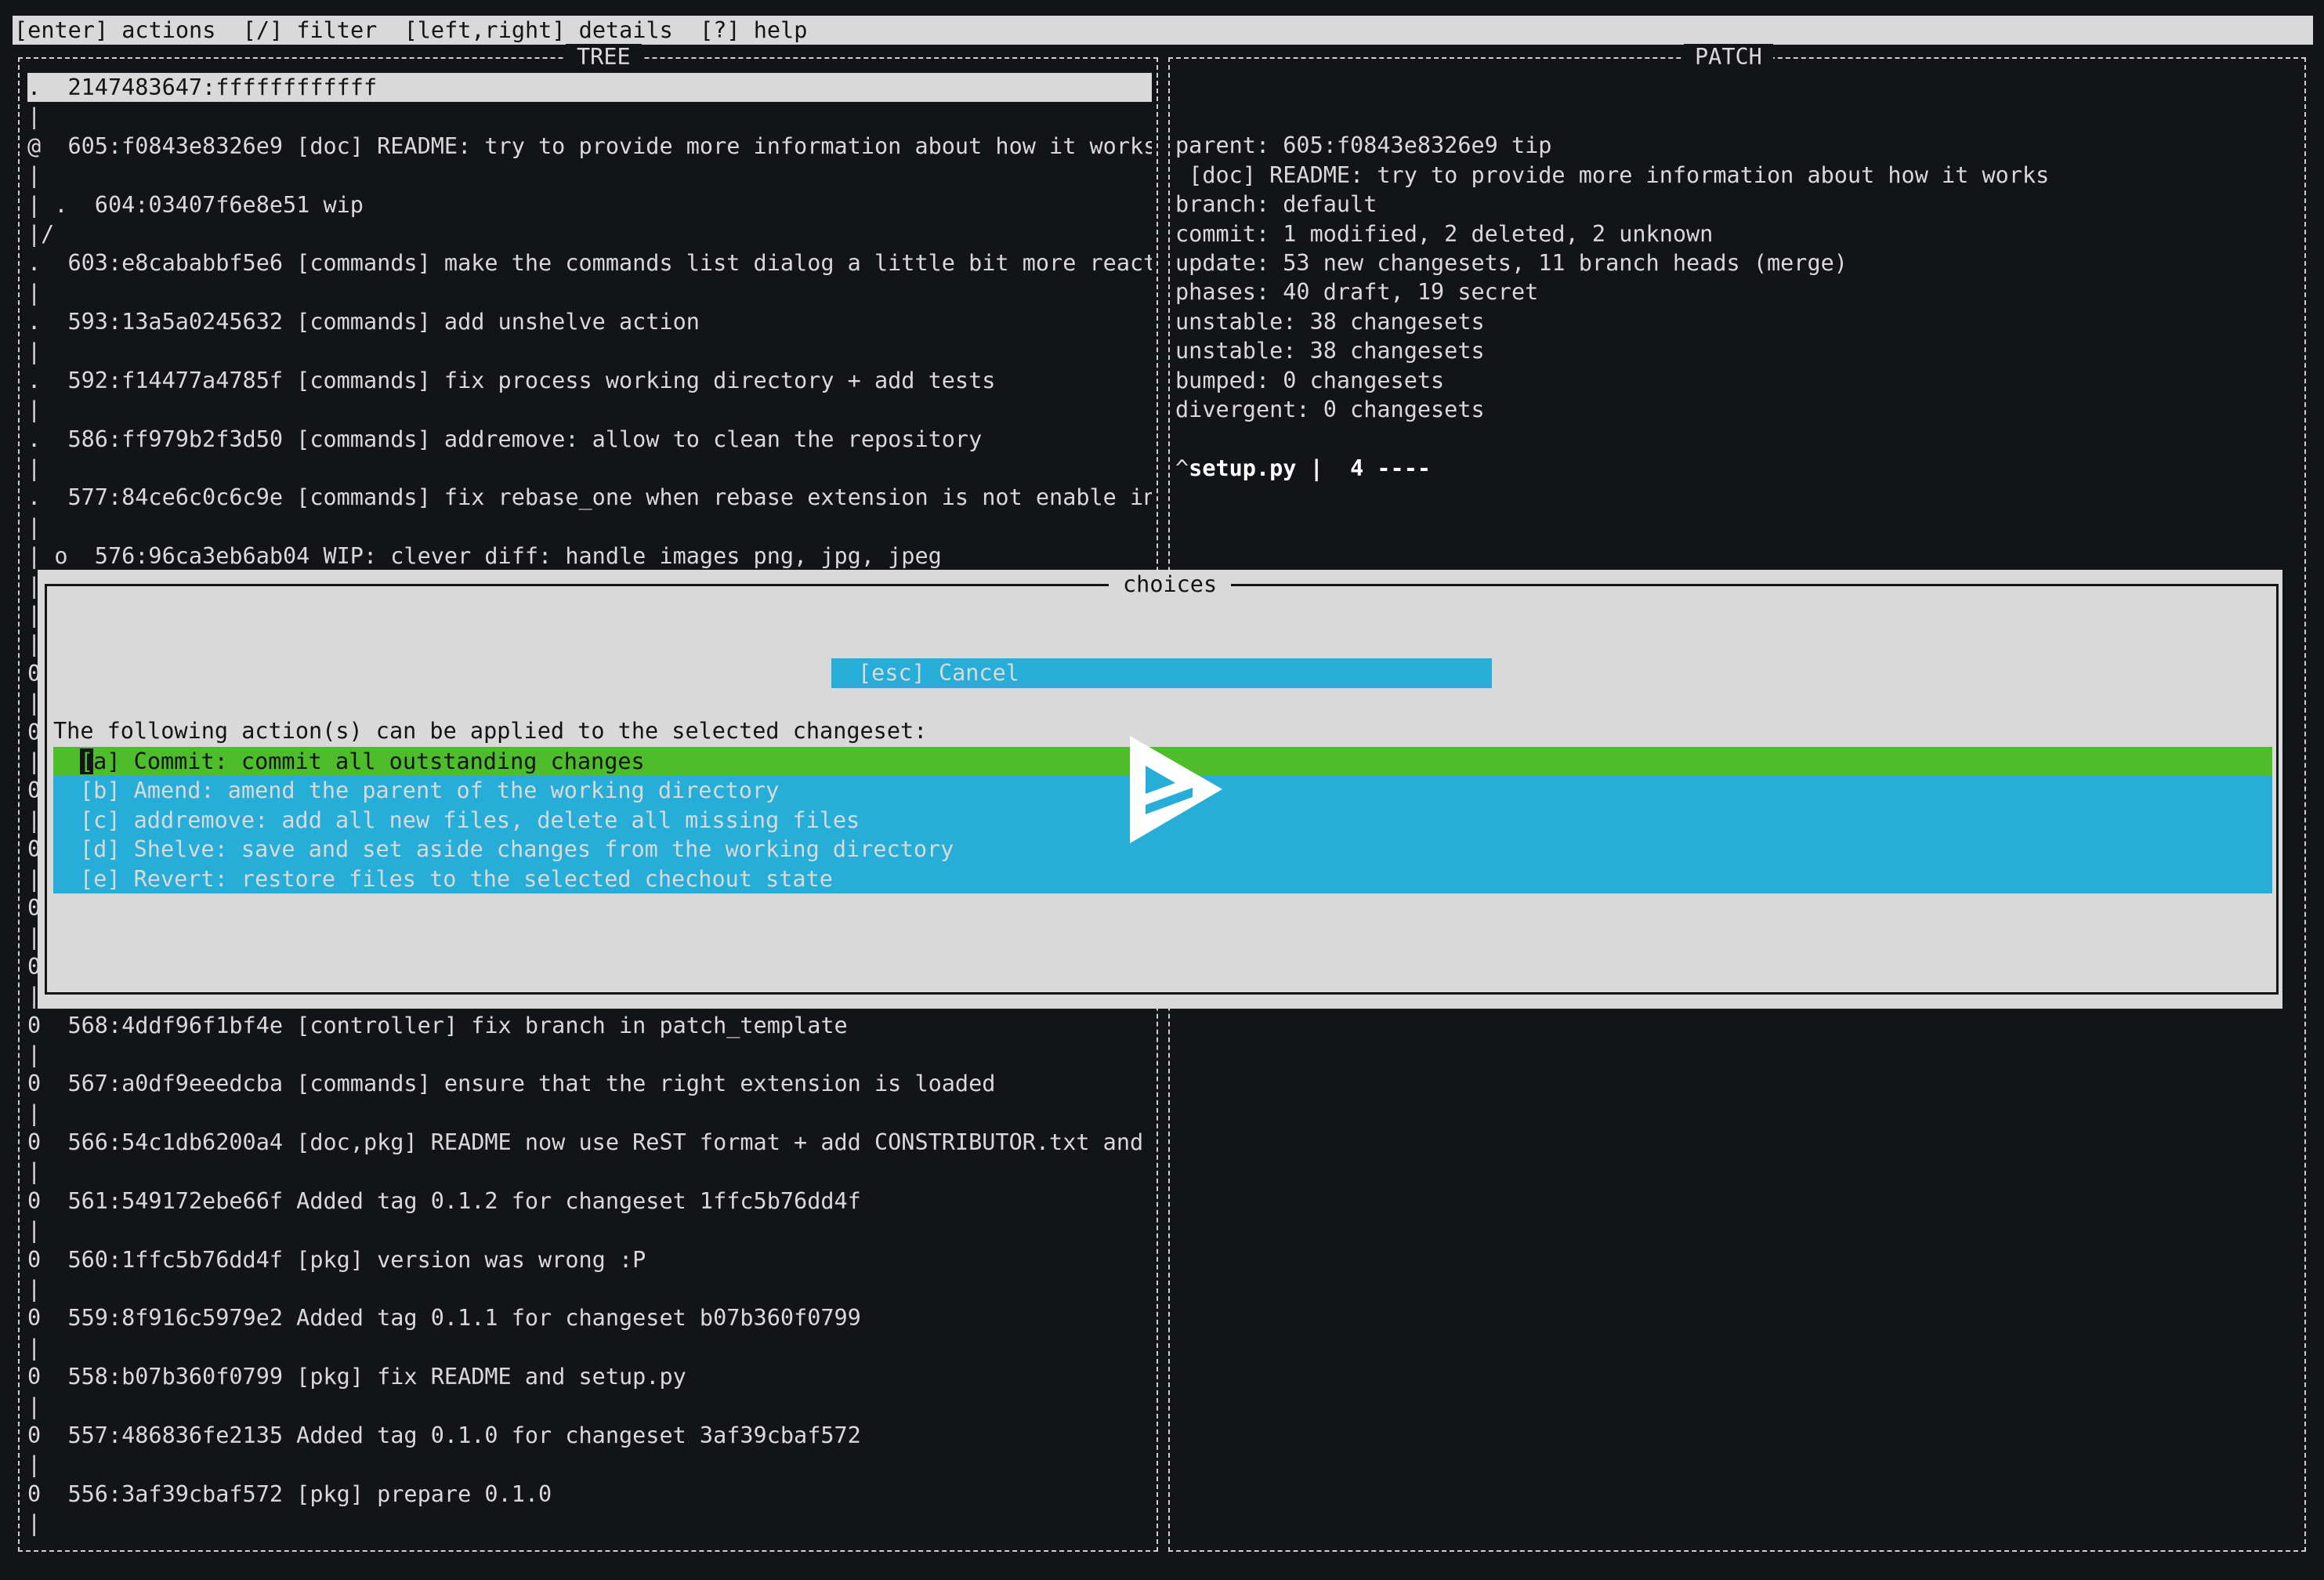  Describe the element at coordinates (1364, 468) in the screenshot. I see `file-stats: | 4 ----` at that location.